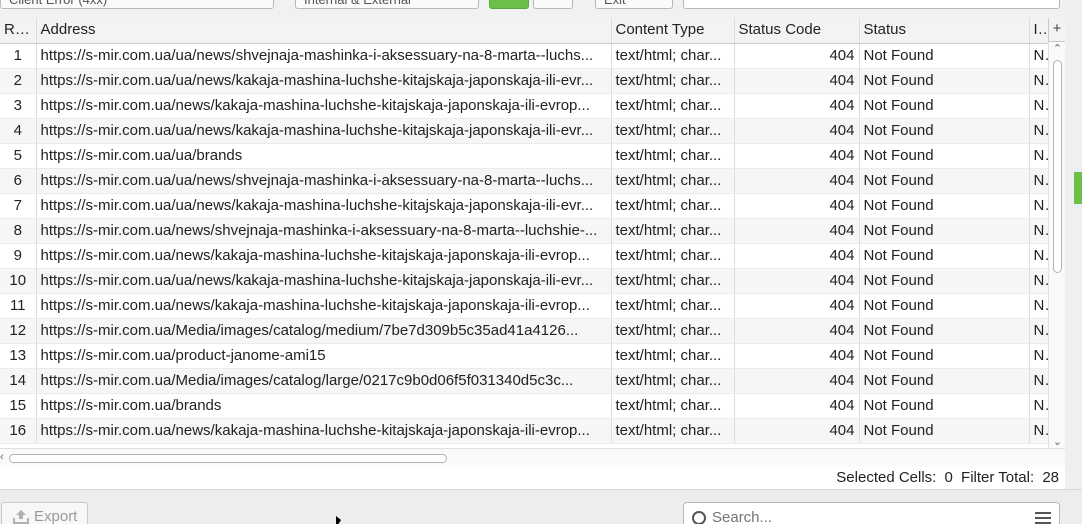 This screenshot has width=1082, height=524. What do you see at coordinates (1043, 518) in the screenshot?
I see `filter-sliders-icon` at bounding box center [1043, 518].